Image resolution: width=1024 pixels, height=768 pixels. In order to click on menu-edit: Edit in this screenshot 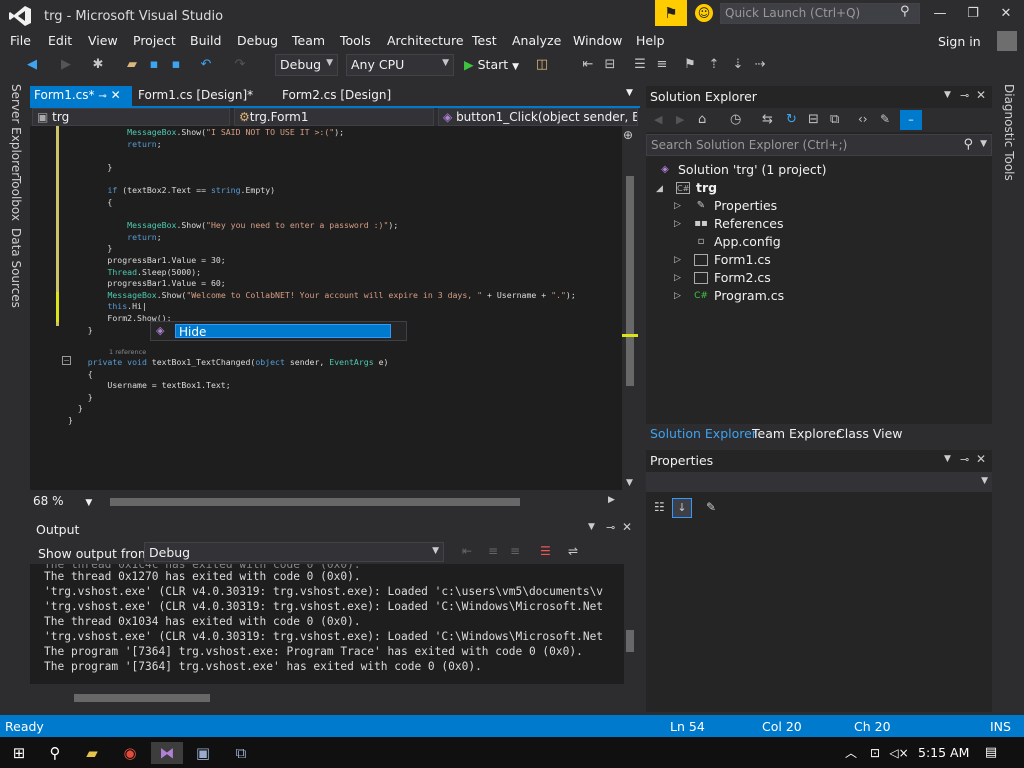, I will do `click(60, 40)`.